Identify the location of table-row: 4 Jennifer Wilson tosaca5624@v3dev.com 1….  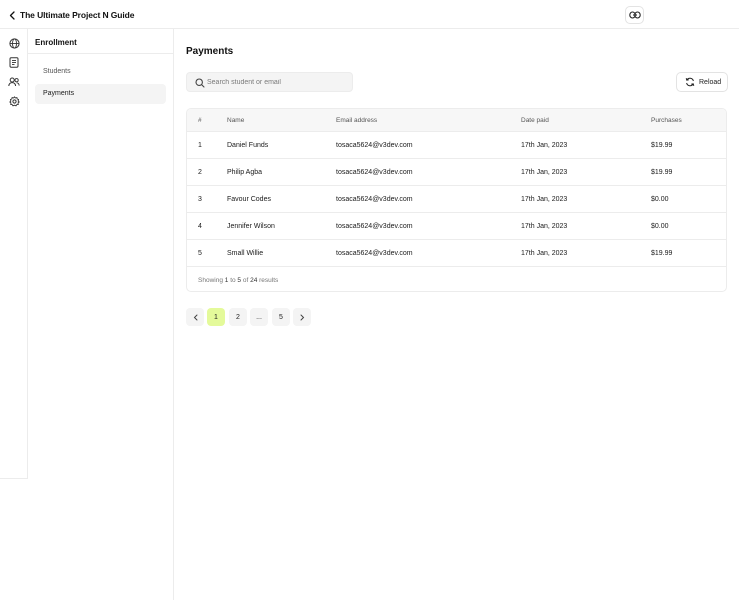
(456, 226).